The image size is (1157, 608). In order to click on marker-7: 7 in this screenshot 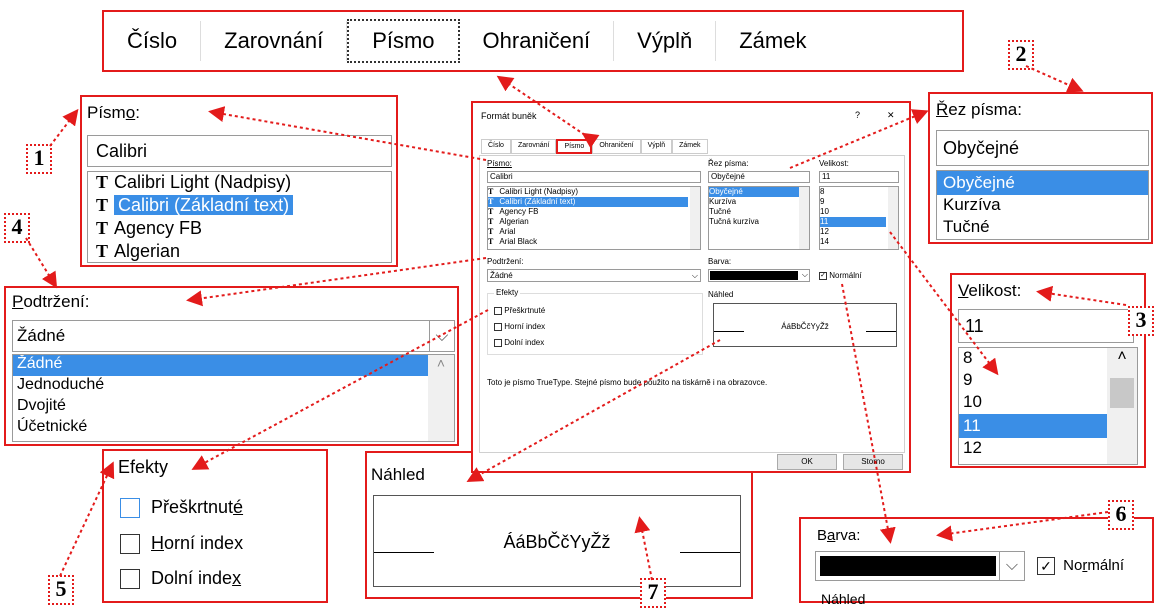, I will do `click(653, 593)`.